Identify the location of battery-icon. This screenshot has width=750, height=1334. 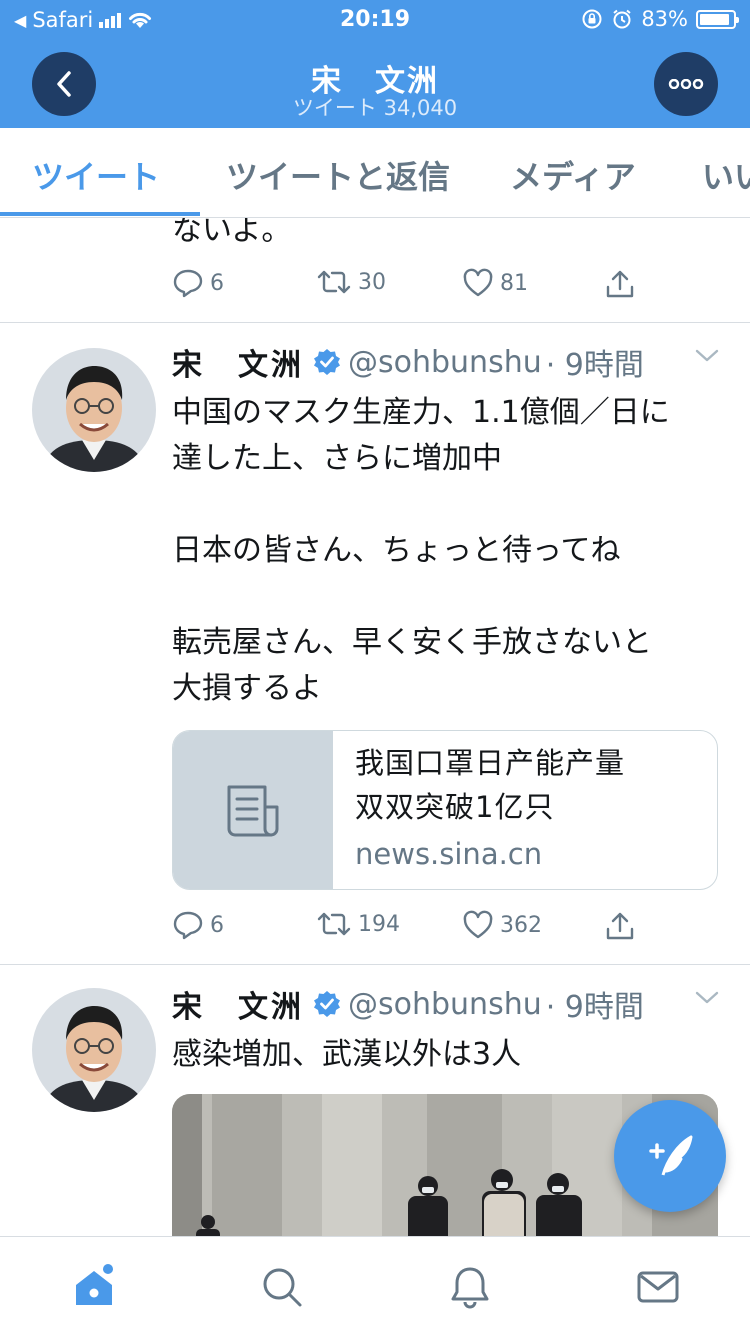
(717, 19).